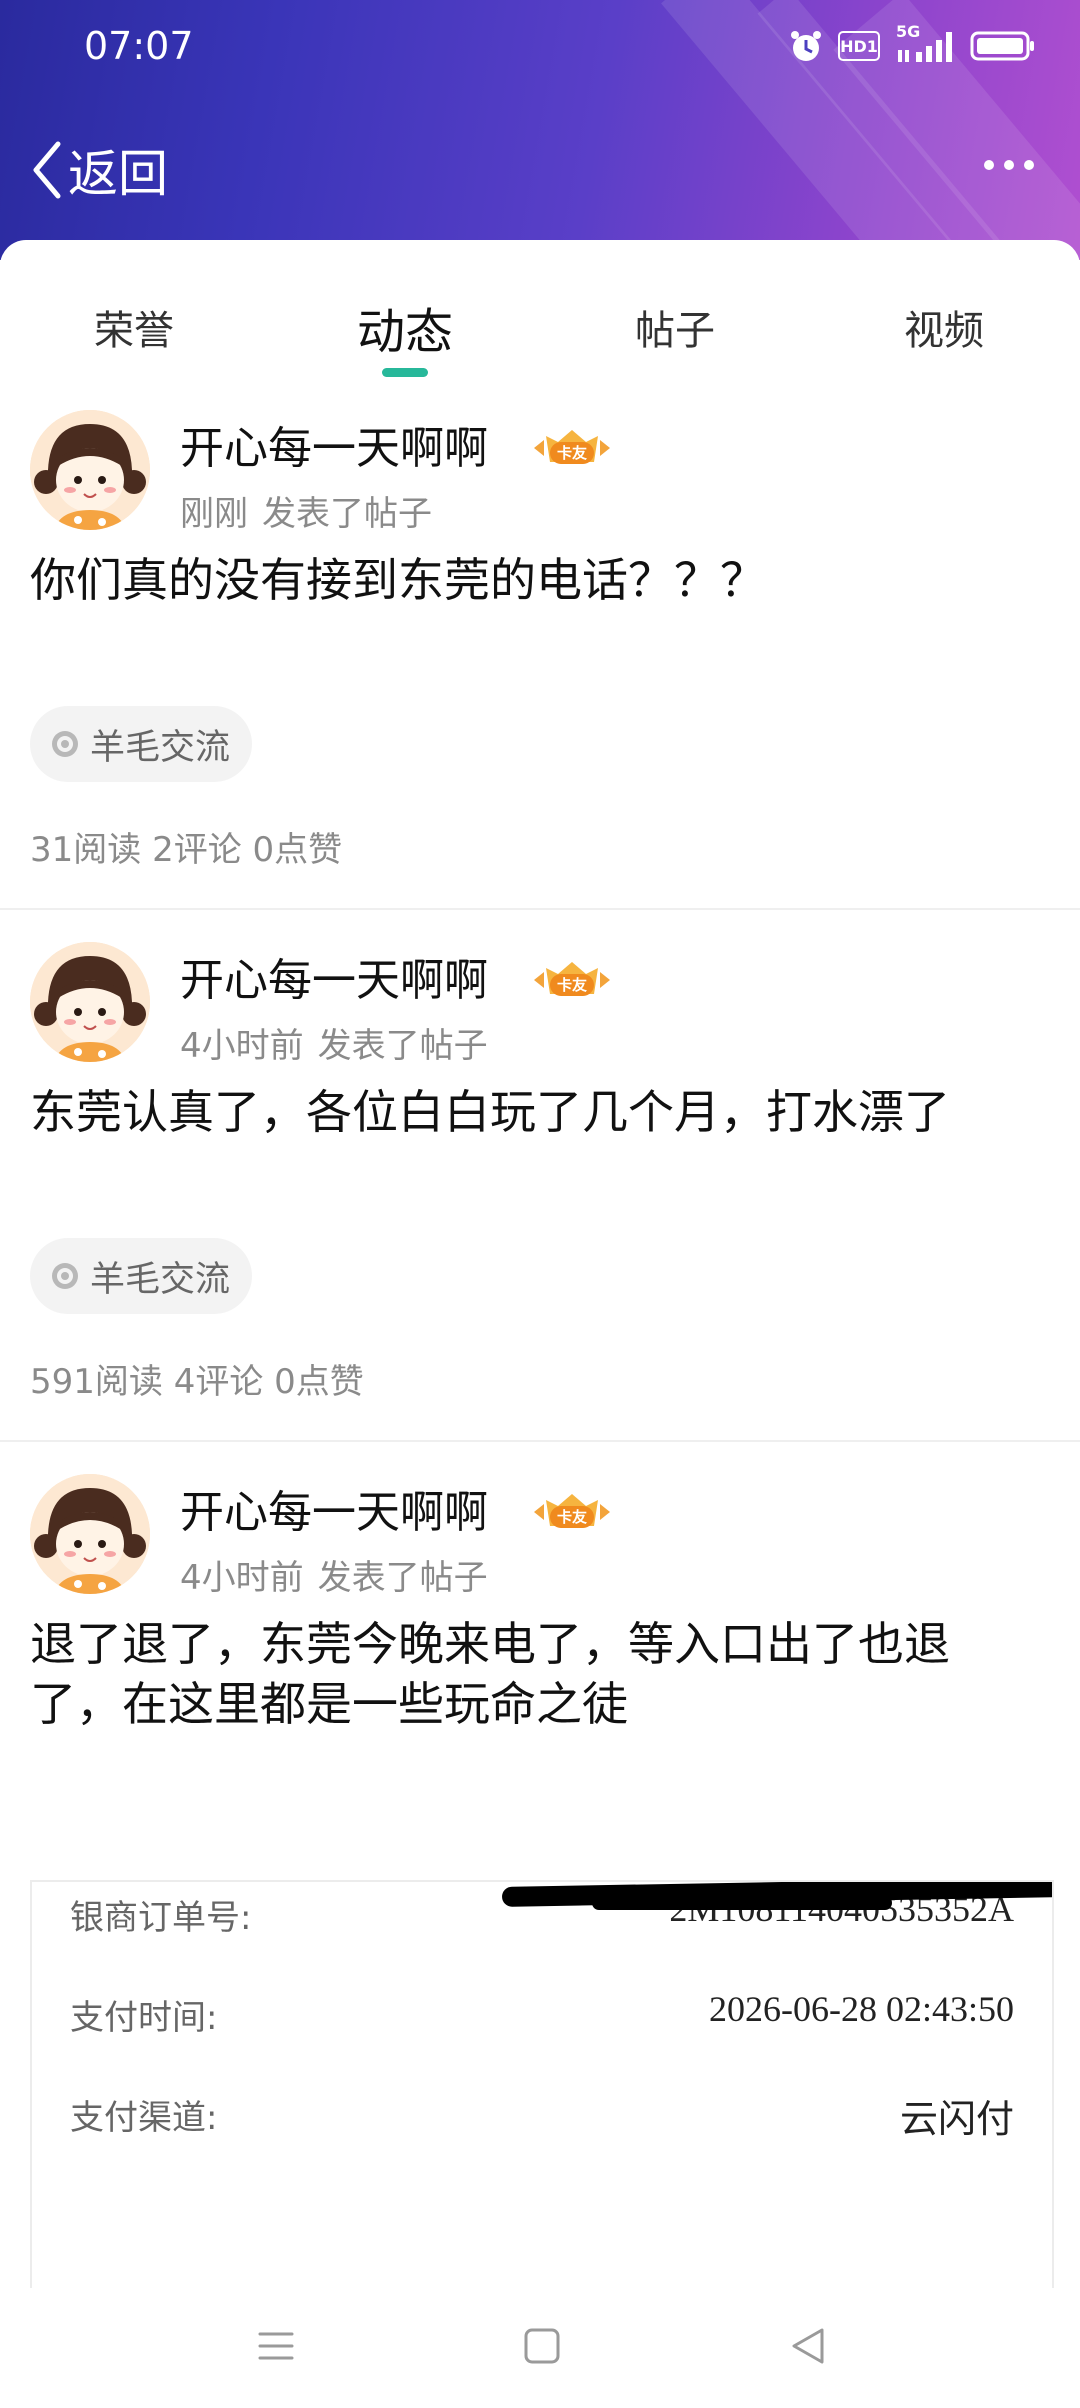  What do you see at coordinates (197, 1382) in the screenshot?
I see `post-stats: 591阅读 4评论 0点赞` at bounding box center [197, 1382].